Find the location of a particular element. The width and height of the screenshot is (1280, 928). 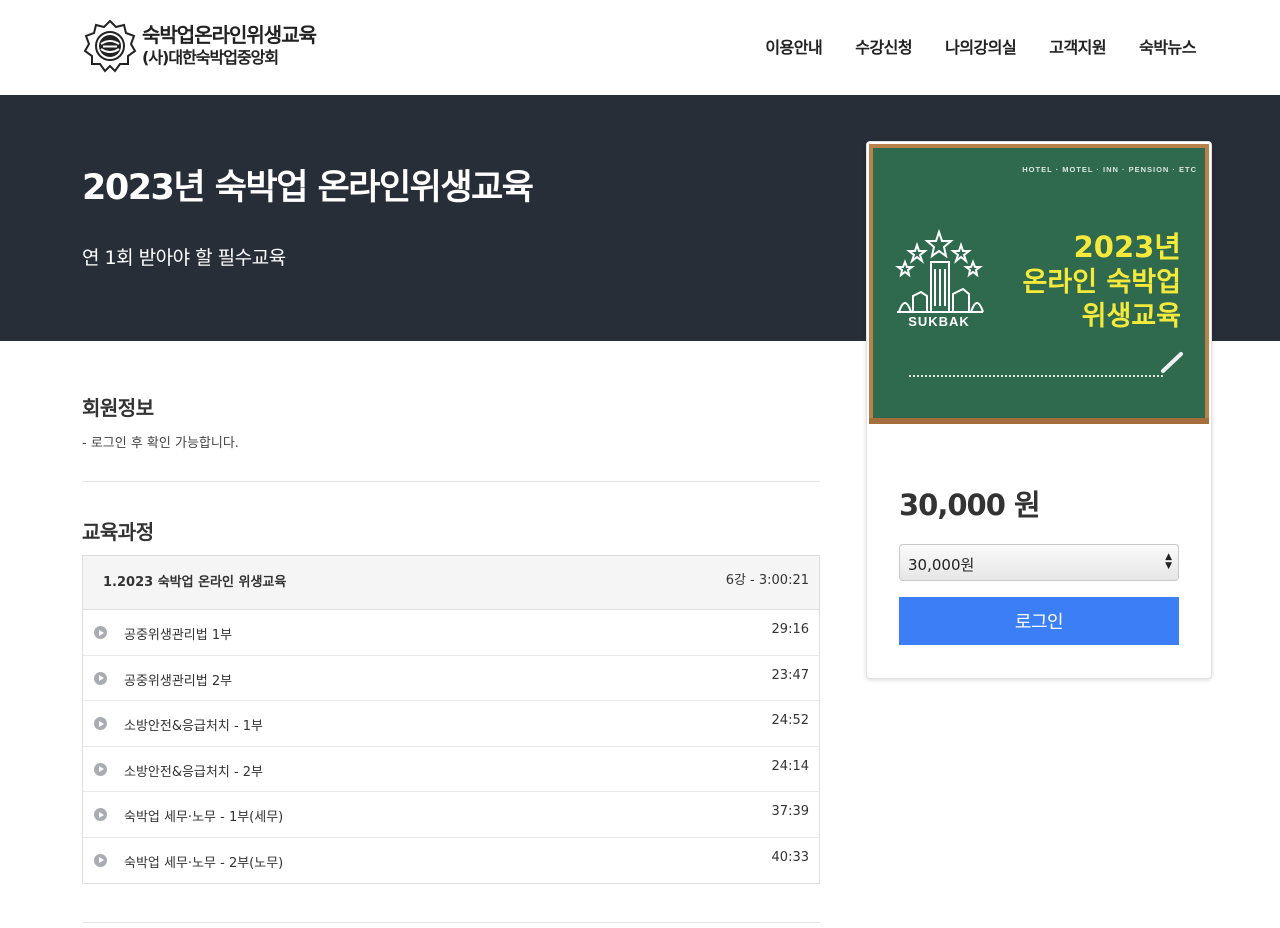

lesson-item: 공중위생관리법 2부 23:47 is located at coordinates (451, 678).